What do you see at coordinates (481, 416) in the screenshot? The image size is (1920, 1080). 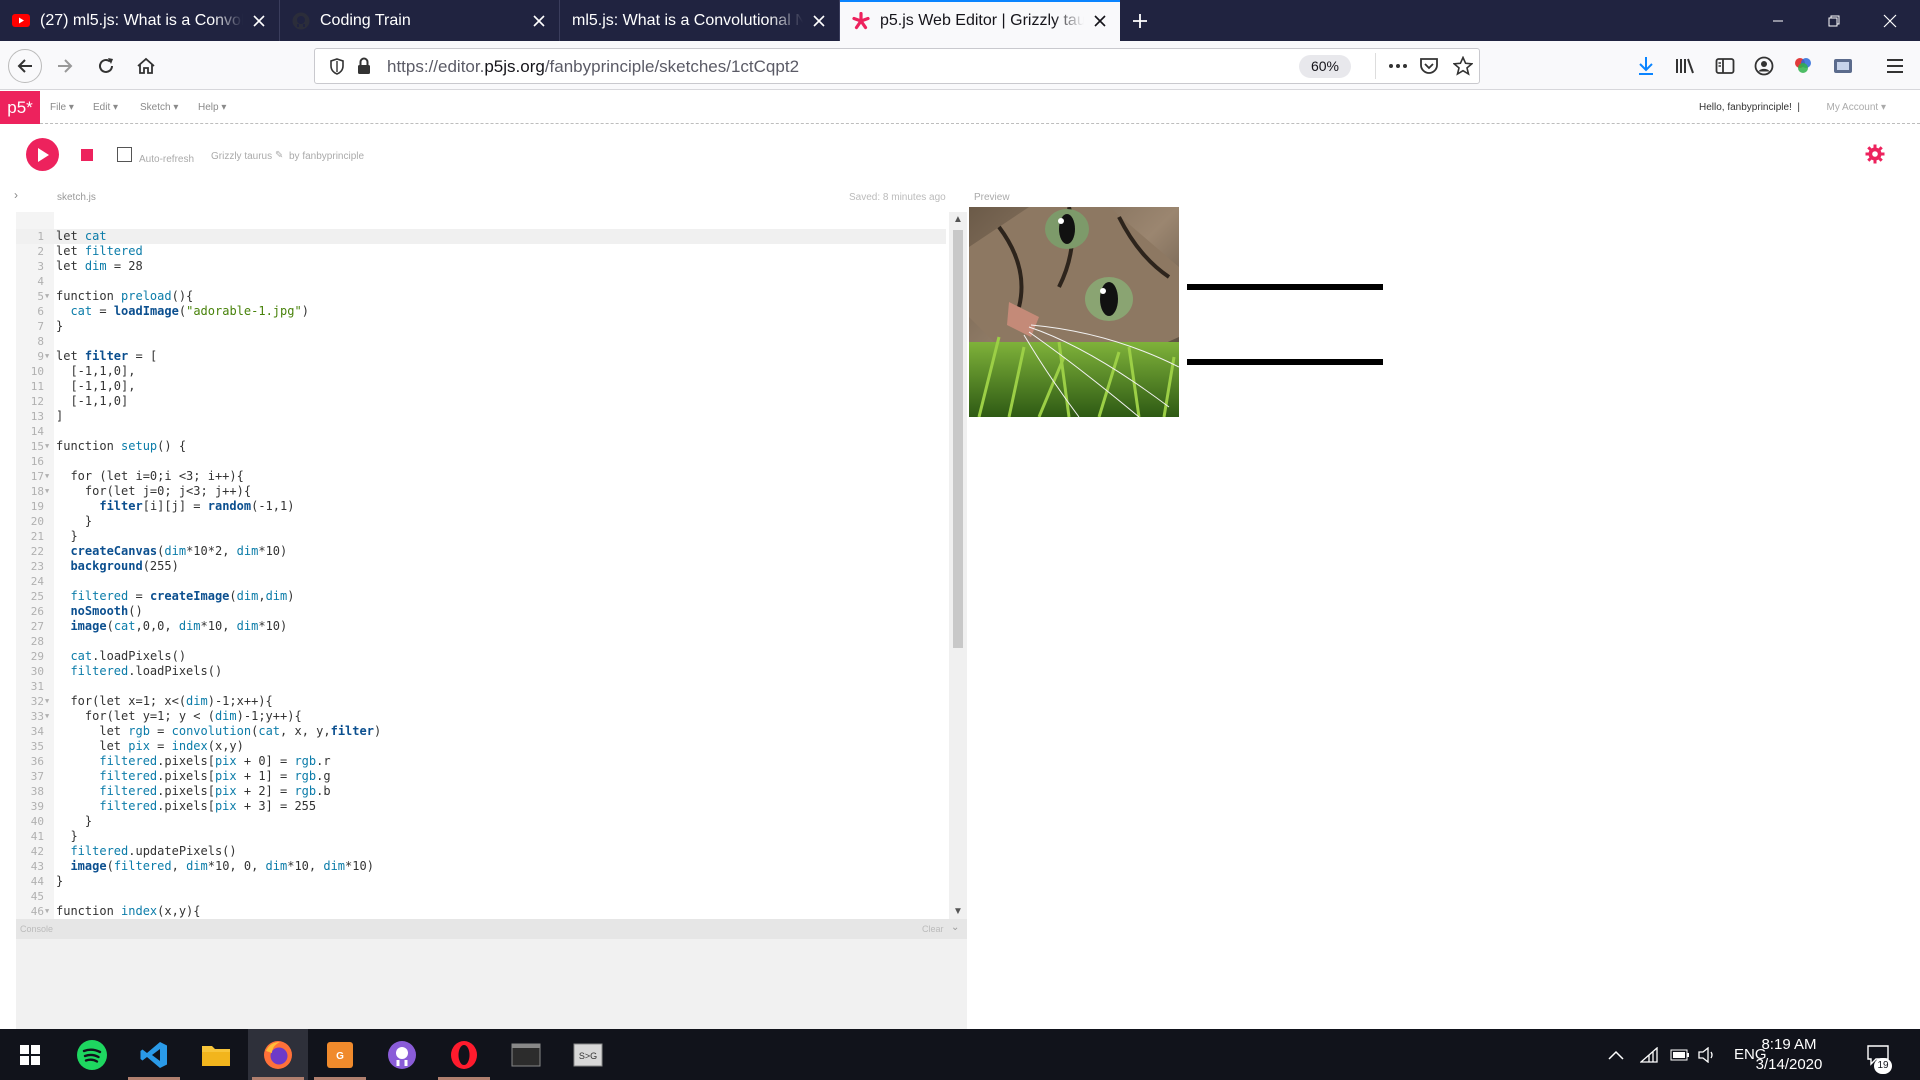 I see `code-line: 13]` at bounding box center [481, 416].